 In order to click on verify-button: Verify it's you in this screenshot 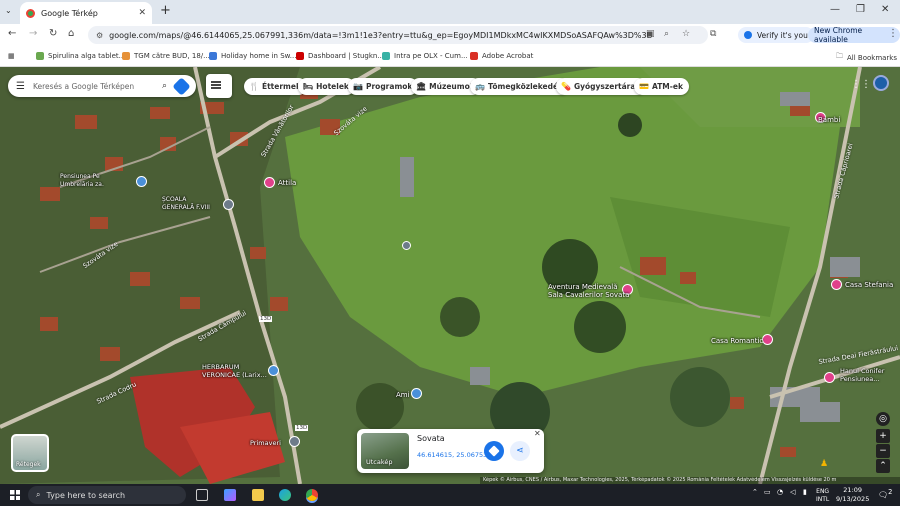, I will do `click(776, 35)`.